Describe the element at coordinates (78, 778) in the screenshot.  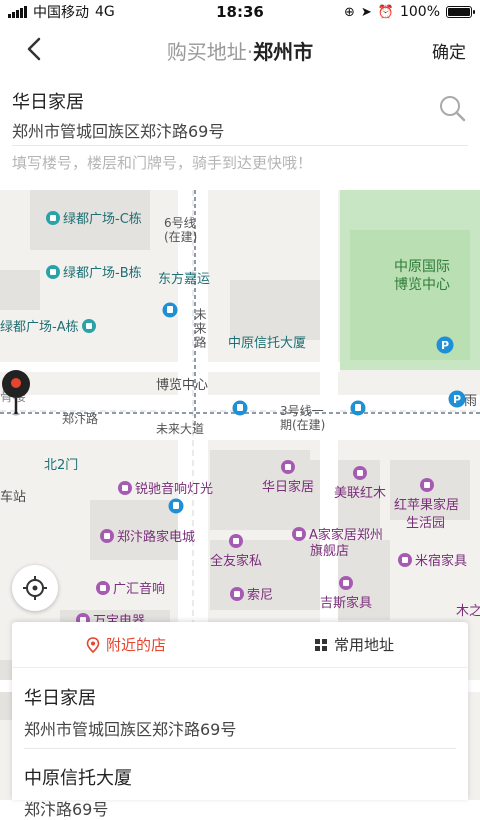
I see `list-item-name: 中原信托大厦` at that location.